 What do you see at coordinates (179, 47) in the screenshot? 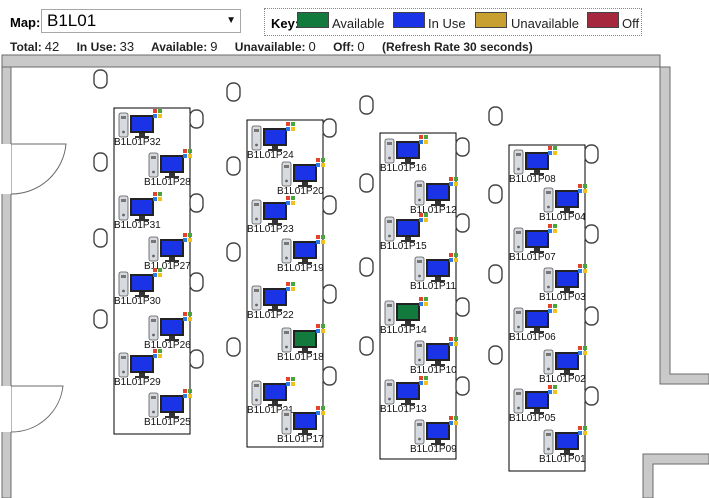
I see `available-label: Available:` at bounding box center [179, 47].